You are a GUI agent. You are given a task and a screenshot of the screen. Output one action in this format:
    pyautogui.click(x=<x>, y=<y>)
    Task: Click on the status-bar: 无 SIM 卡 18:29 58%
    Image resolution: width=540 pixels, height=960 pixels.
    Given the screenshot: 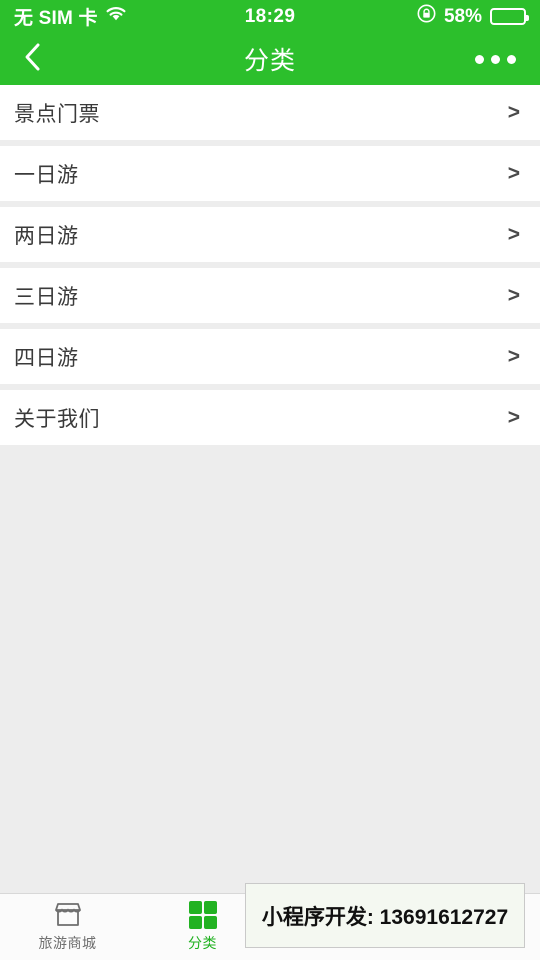 What is the action you would take?
    pyautogui.click(x=270, y=16)
    